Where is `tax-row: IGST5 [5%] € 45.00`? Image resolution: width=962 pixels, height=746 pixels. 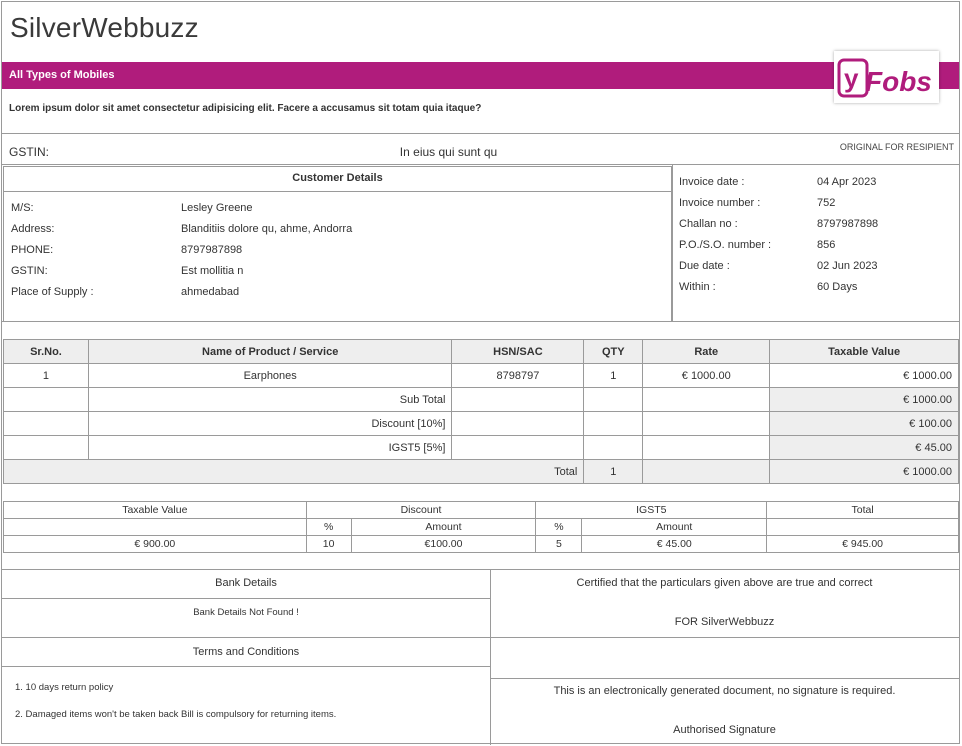 tax-row: IGST5 [5%] € 45.00 is located at coordinates (481, 447).